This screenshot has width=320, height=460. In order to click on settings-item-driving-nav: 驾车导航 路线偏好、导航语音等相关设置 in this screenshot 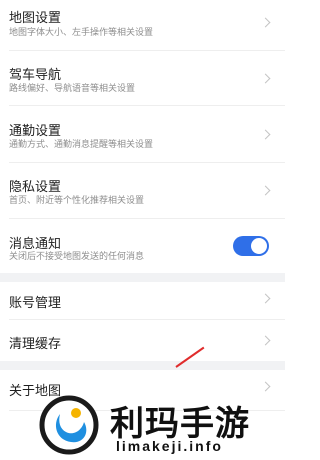, I will do `click(142, 78)`.